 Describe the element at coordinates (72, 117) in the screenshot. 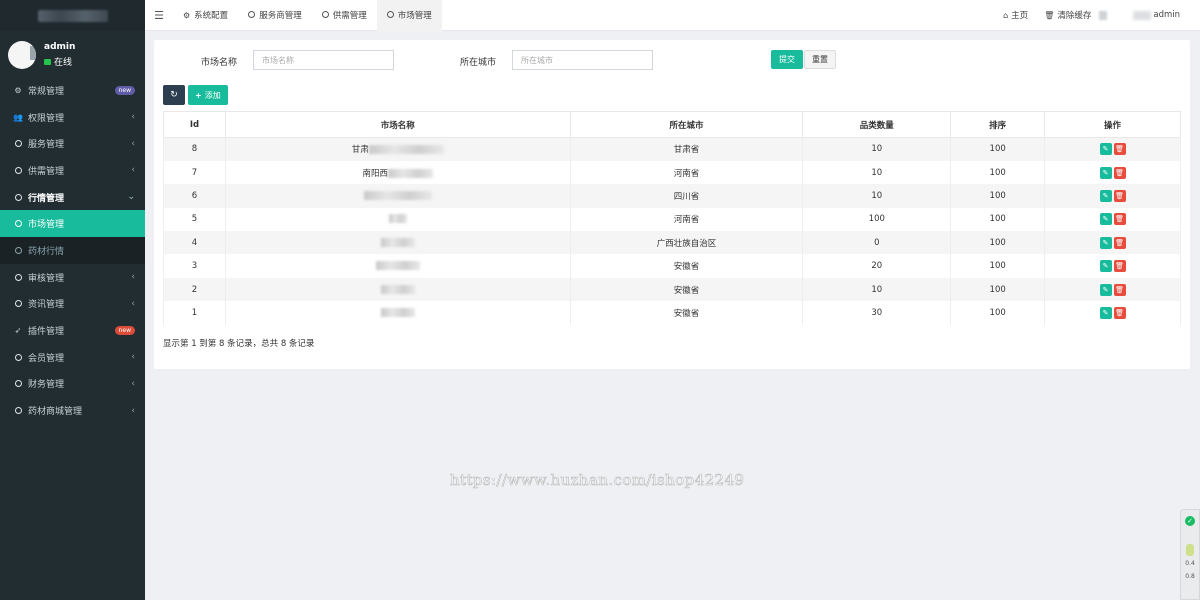

I see `sidebar-item-permissions: 👥 权限管理 ‹` at that location.